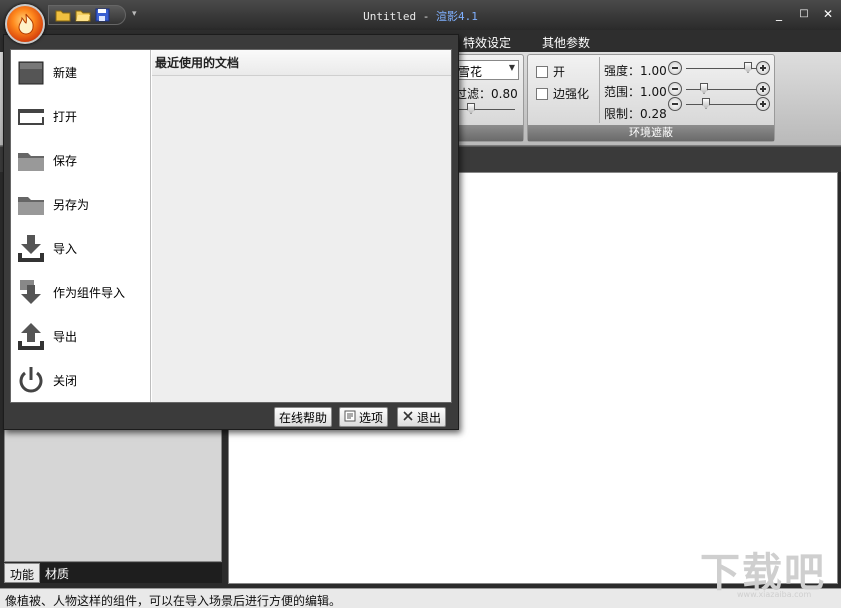 The image size is (841, 608). I want to click on menu-item-import-component: 作为组件导入, so click(81, 292).